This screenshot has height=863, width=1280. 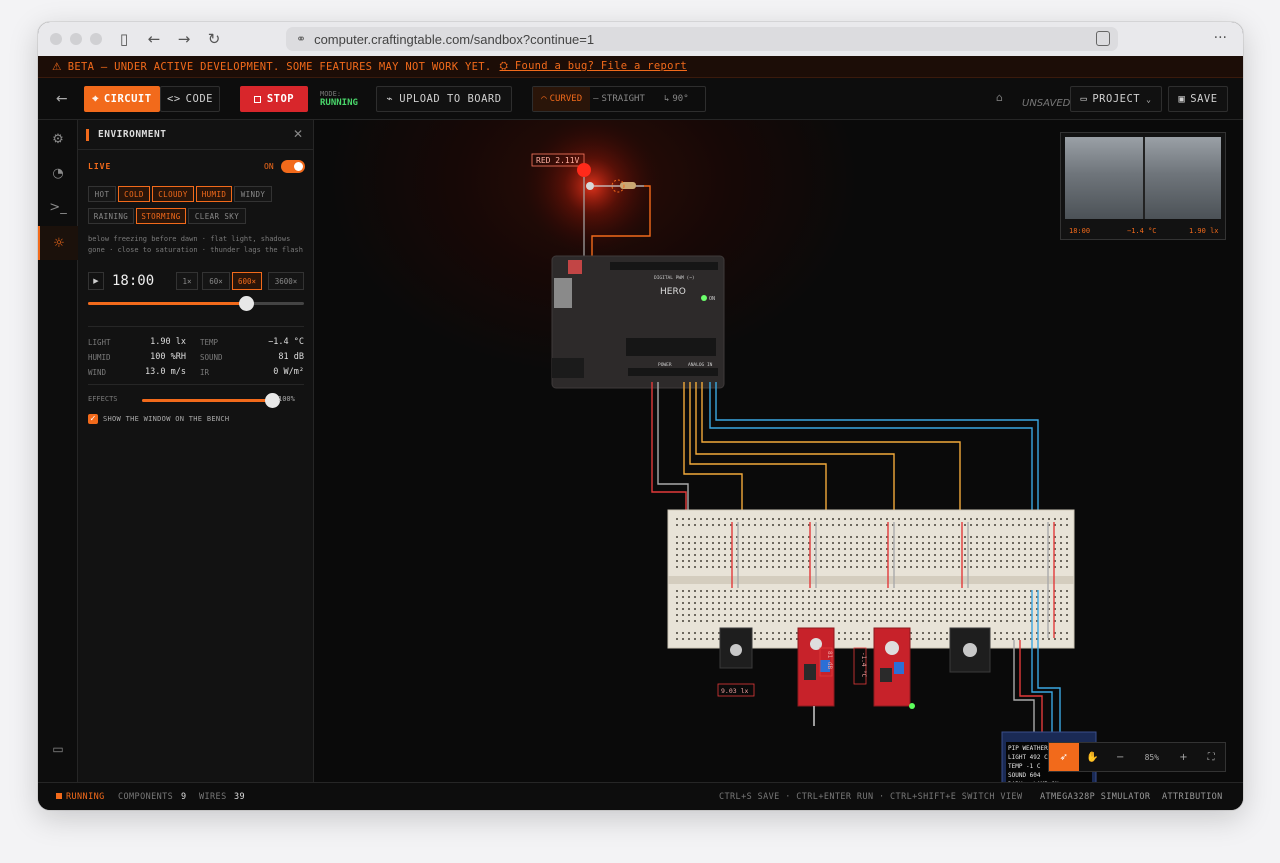 I want to click on minimize-dot, so click(x=76, y=39).